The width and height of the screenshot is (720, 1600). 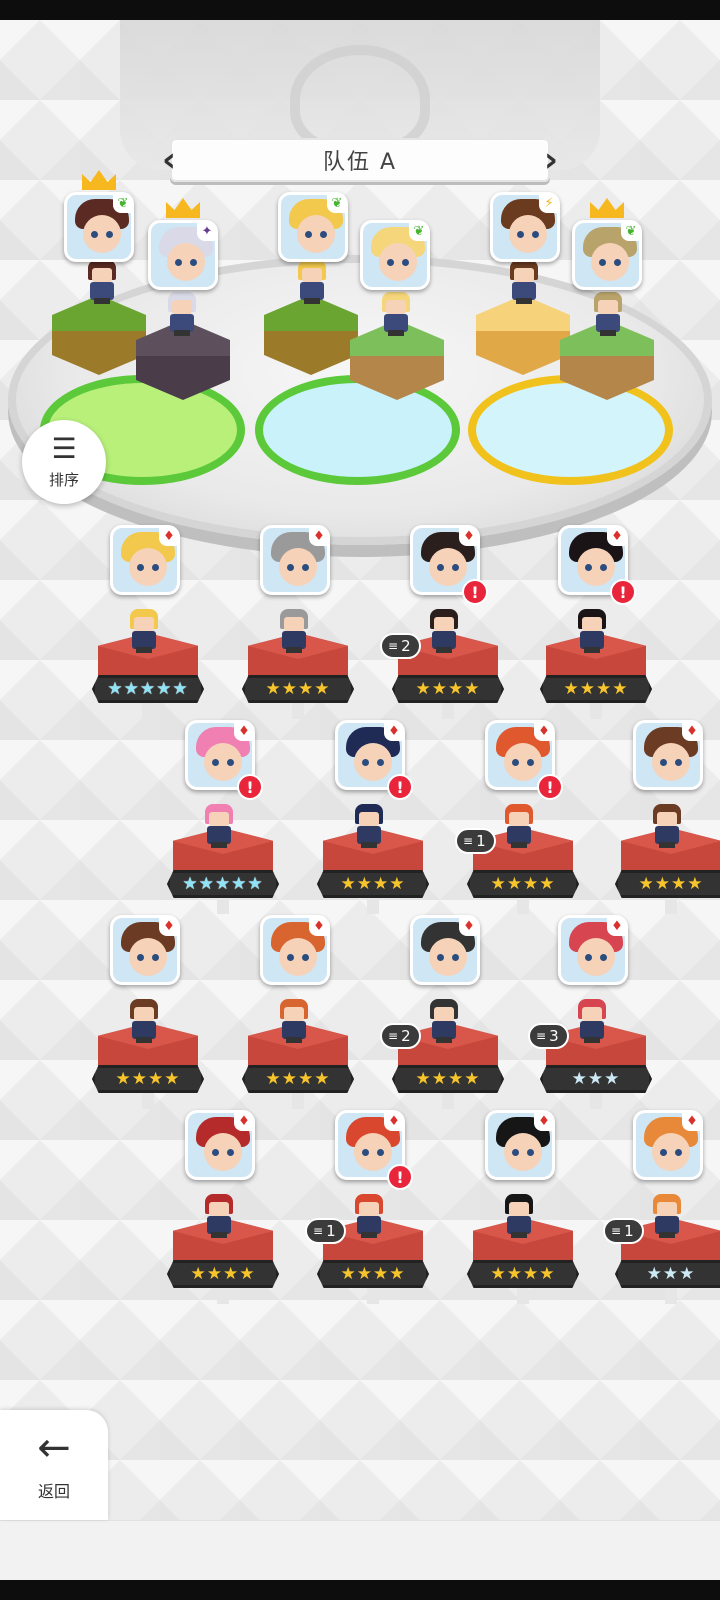 What do you see at coordinates (357, 430) in the screenshot?
I see `team-slot-middle` at bounding box center [357, 430].